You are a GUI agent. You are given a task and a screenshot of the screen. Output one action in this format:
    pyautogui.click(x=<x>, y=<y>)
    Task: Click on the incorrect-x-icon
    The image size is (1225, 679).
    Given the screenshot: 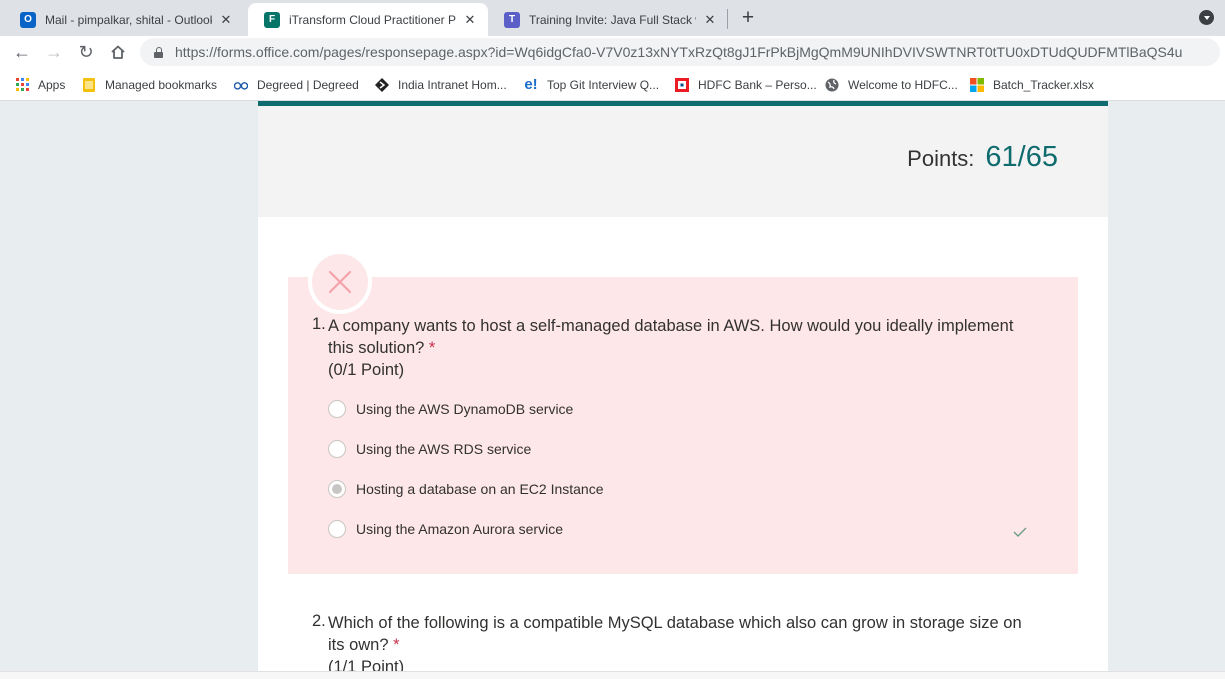 What is the action you would take?
    pyautogui.click(x=340, y=282)
    